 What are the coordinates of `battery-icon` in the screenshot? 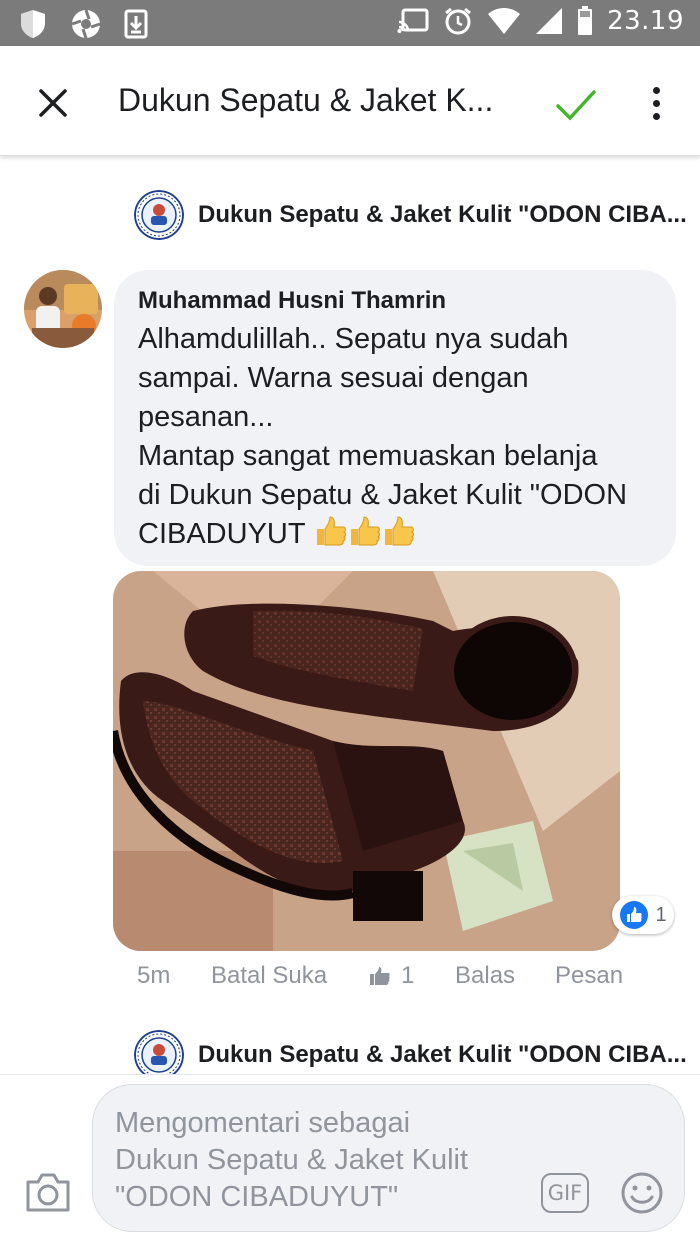 It's located at (585, 20).